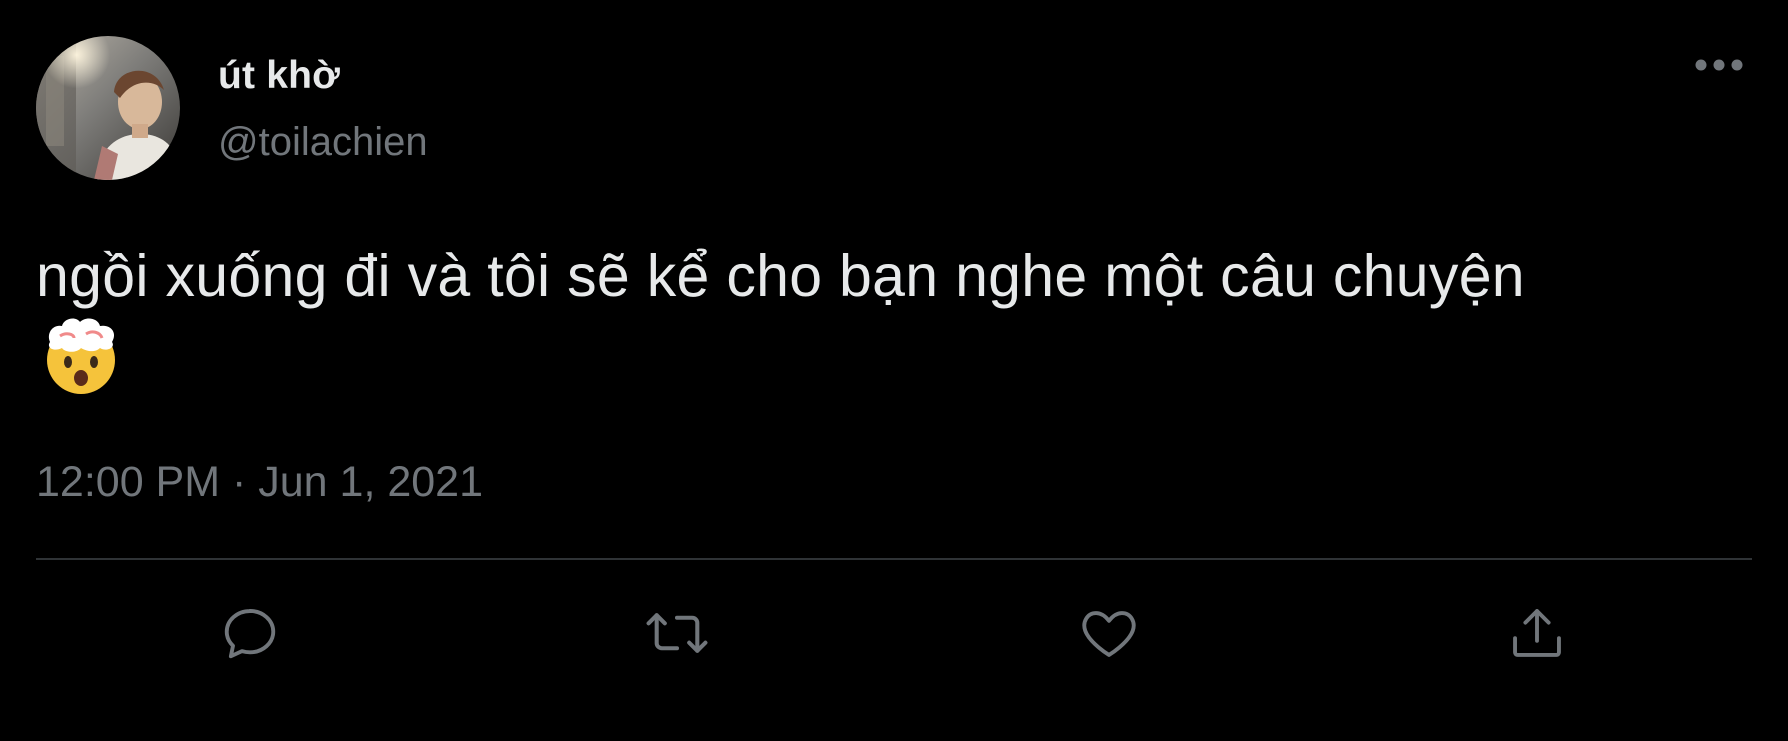 The image size is (1788, 741). What do you see at coordinates (894, 559) in the screenshot?
I see `divider` at bounding box center [894, 559].